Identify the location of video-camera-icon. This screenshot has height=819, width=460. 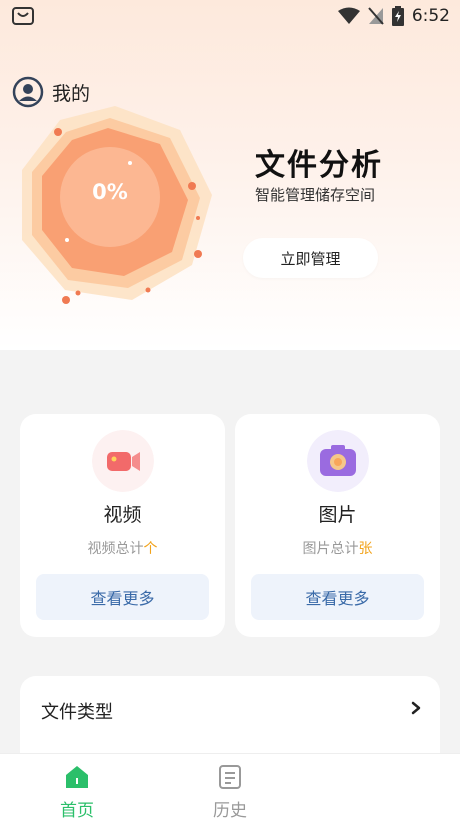
(123, 461).